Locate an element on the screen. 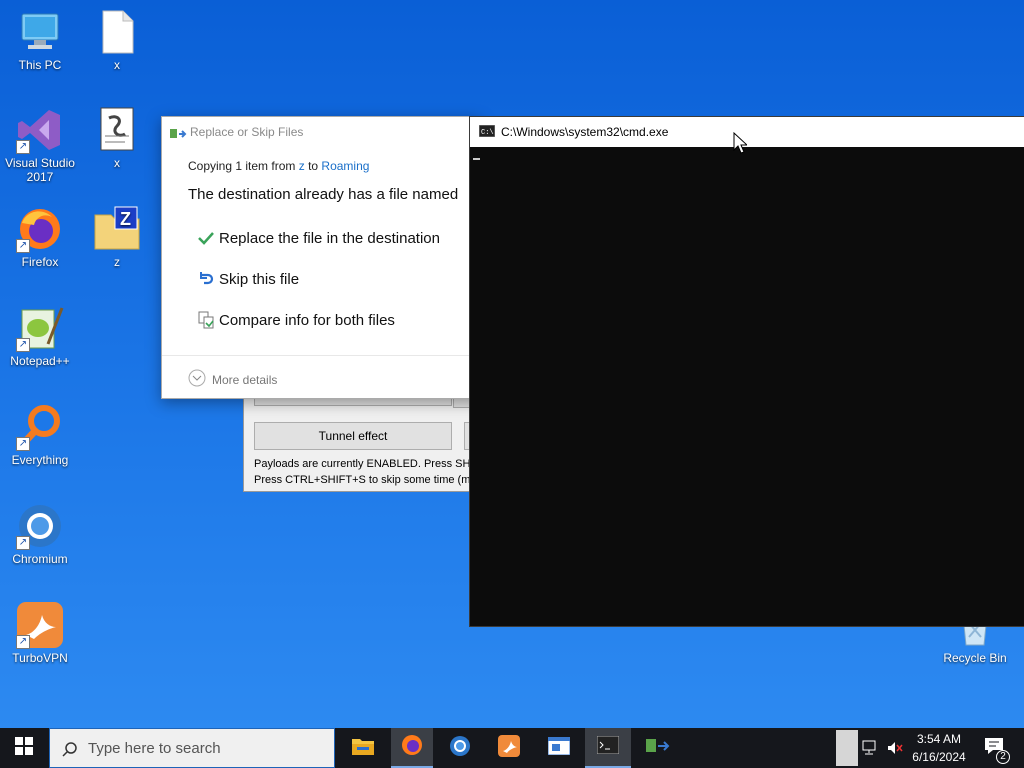 The height and width of the screenshot is (768, 1024). more-details-toggle: More details is located at coordinates (232, 379).